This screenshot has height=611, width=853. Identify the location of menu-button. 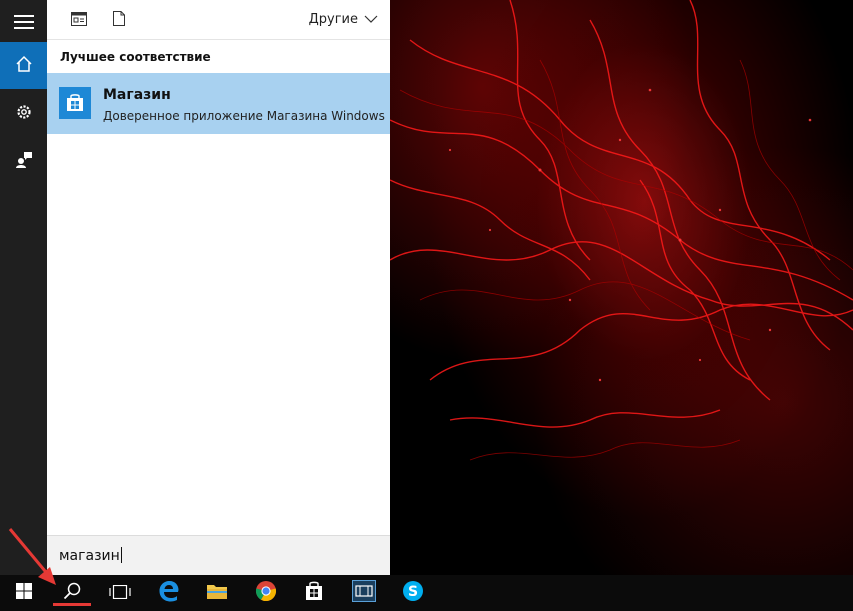
(23, 23).